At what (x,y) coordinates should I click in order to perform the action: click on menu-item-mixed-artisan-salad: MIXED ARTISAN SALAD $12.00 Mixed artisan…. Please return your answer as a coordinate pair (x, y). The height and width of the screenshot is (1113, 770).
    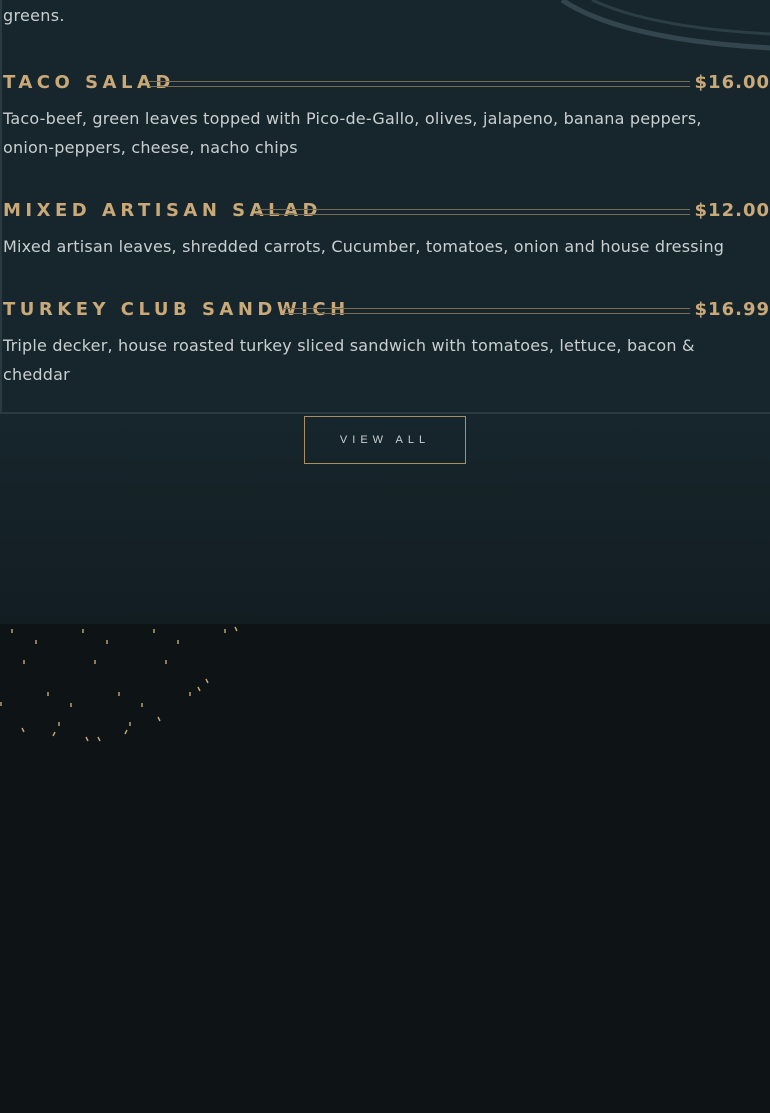
    Looking at the image, I should click on (386, 230).